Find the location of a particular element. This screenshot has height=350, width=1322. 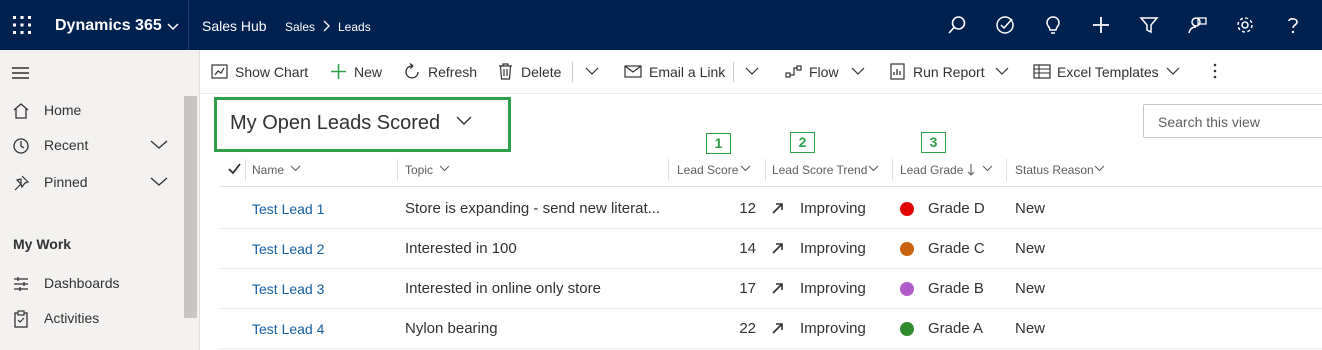

pin-icon is located at coordinates (21, 183).